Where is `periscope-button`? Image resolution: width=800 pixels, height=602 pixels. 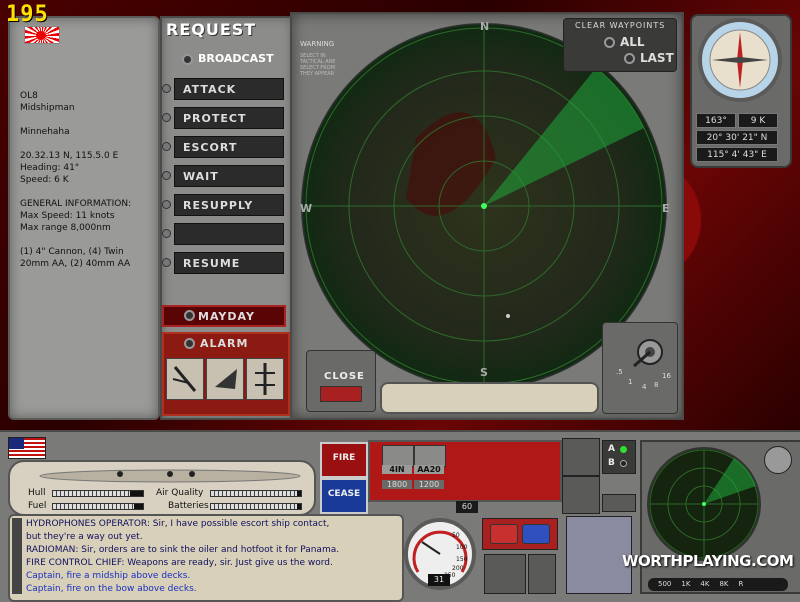
periscope-button is located at coordinates (505, 574).